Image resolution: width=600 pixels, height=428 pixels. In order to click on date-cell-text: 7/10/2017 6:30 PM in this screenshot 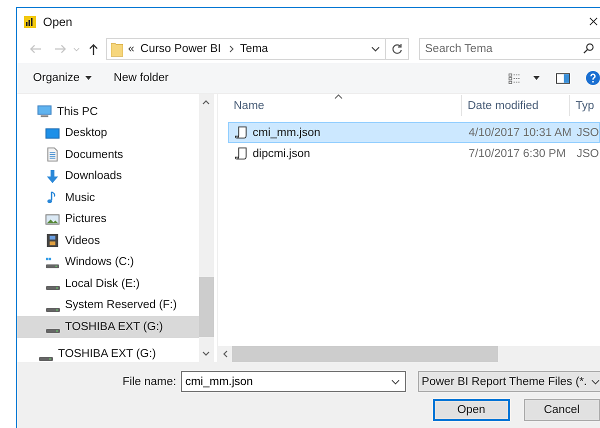, I will do `click(517, 154)`.